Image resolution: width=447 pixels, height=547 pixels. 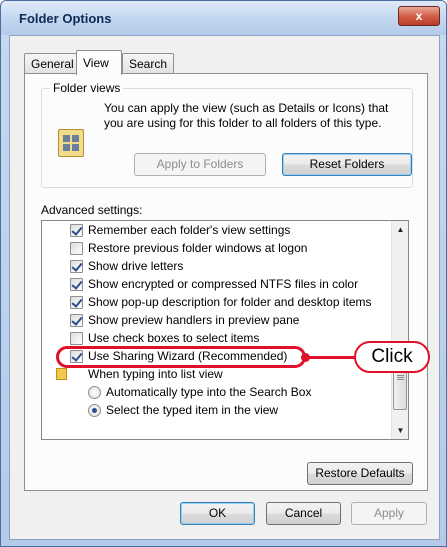 What do you see at coordinates (200, 164) in the screenshot?
I see `apply-to-folders-button: Apply to Folders` at bounding box center [200, 164].